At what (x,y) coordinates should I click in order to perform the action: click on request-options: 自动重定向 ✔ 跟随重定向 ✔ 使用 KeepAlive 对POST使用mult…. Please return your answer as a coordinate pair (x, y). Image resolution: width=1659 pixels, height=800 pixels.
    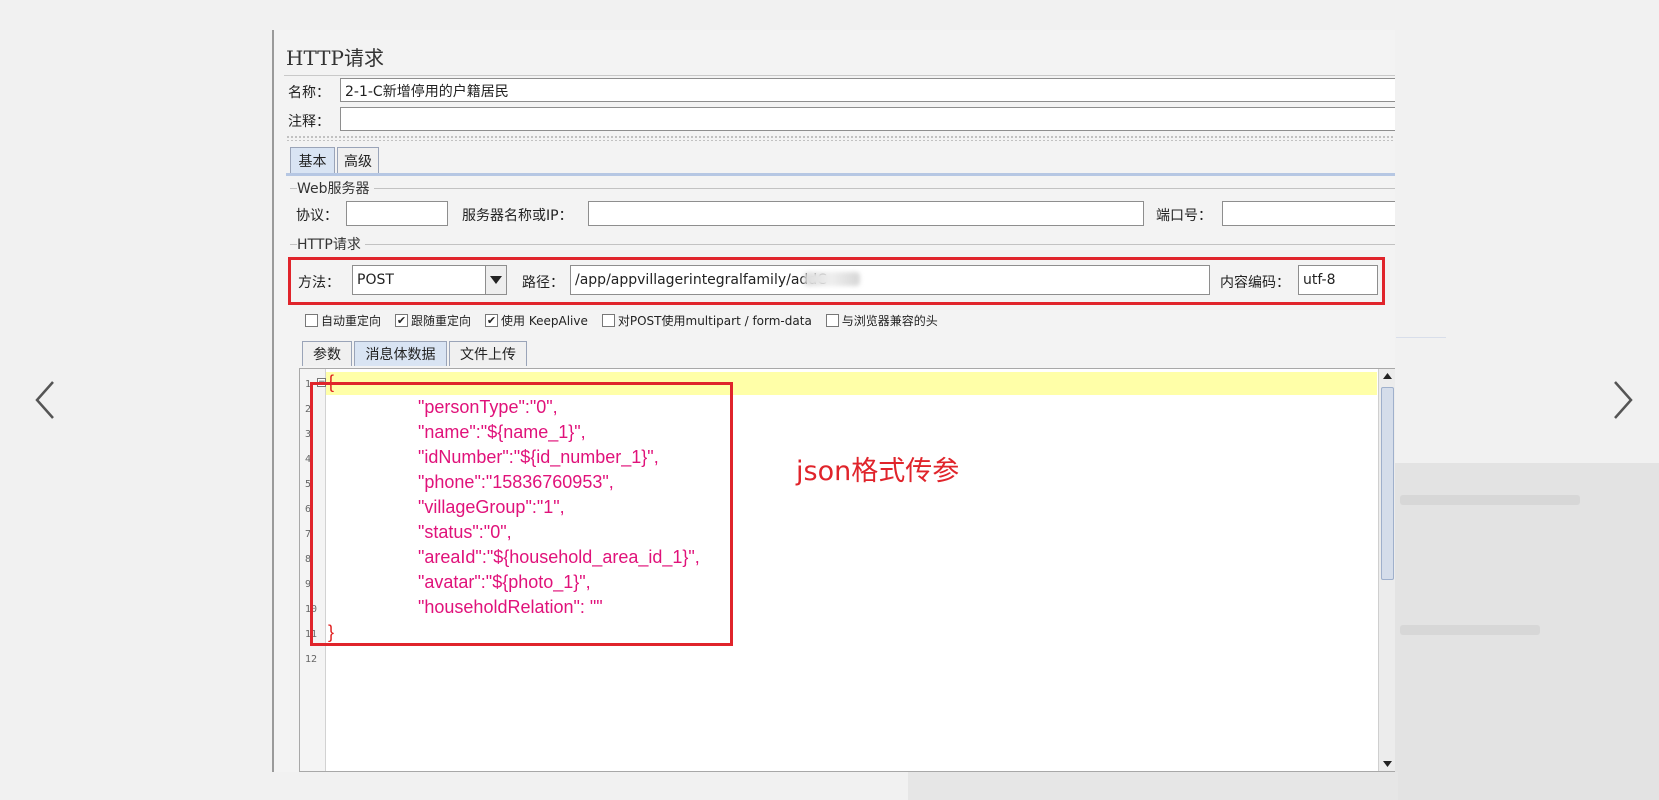
    Looking at the image, I should click on (621, 320).